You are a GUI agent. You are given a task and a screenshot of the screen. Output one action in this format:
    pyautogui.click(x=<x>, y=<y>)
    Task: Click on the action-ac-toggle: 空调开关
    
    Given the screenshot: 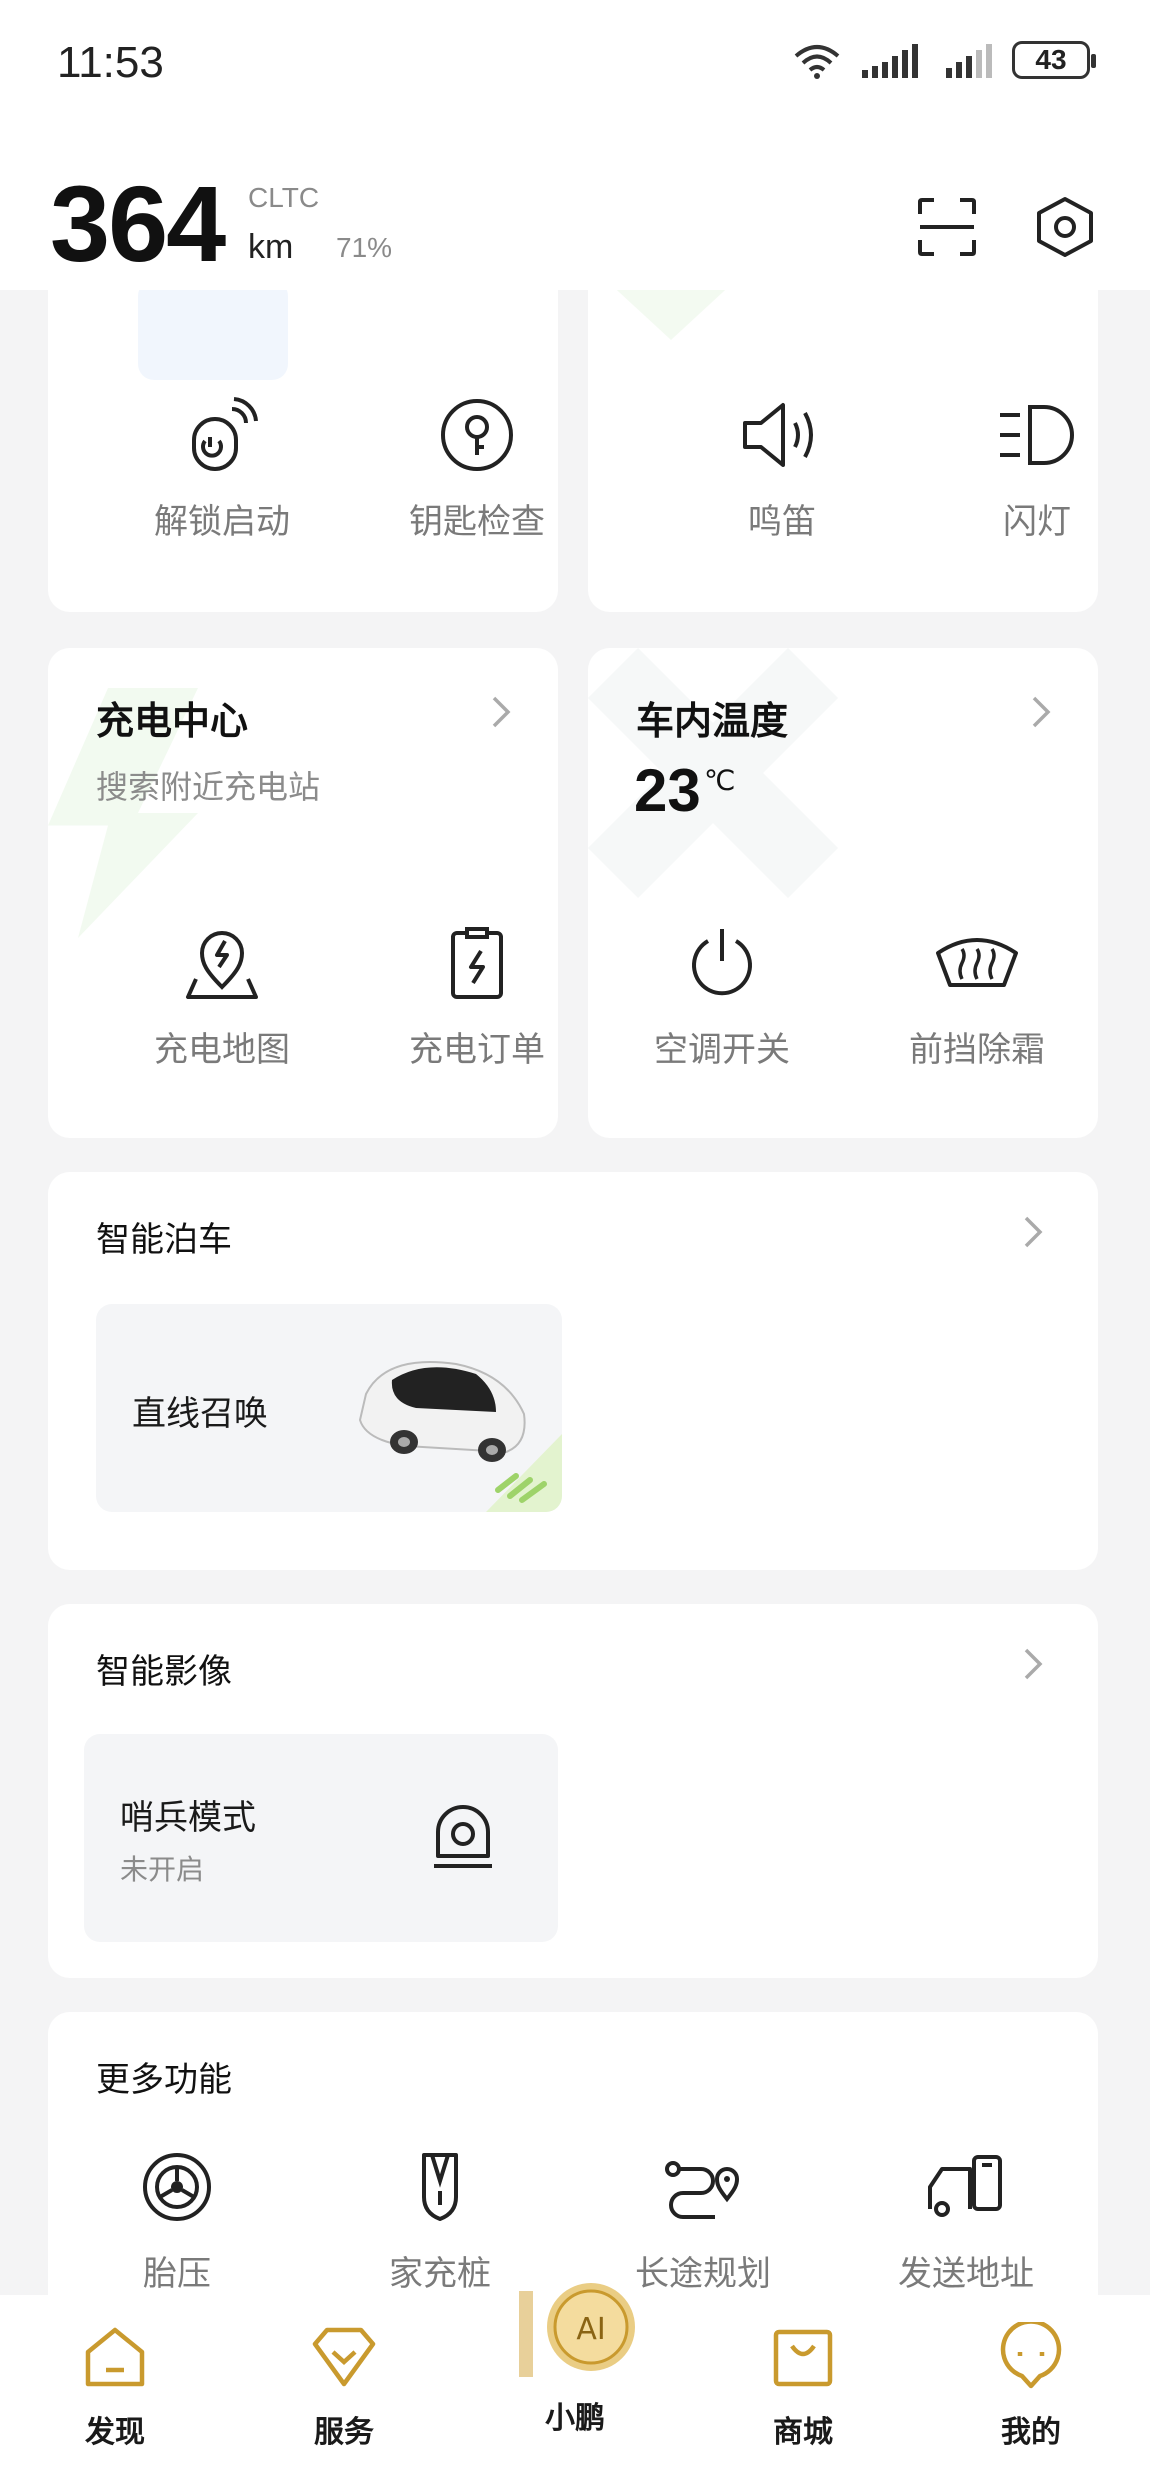 What is the action you would take?
    pyautogui.click(x=722, y=994)
    